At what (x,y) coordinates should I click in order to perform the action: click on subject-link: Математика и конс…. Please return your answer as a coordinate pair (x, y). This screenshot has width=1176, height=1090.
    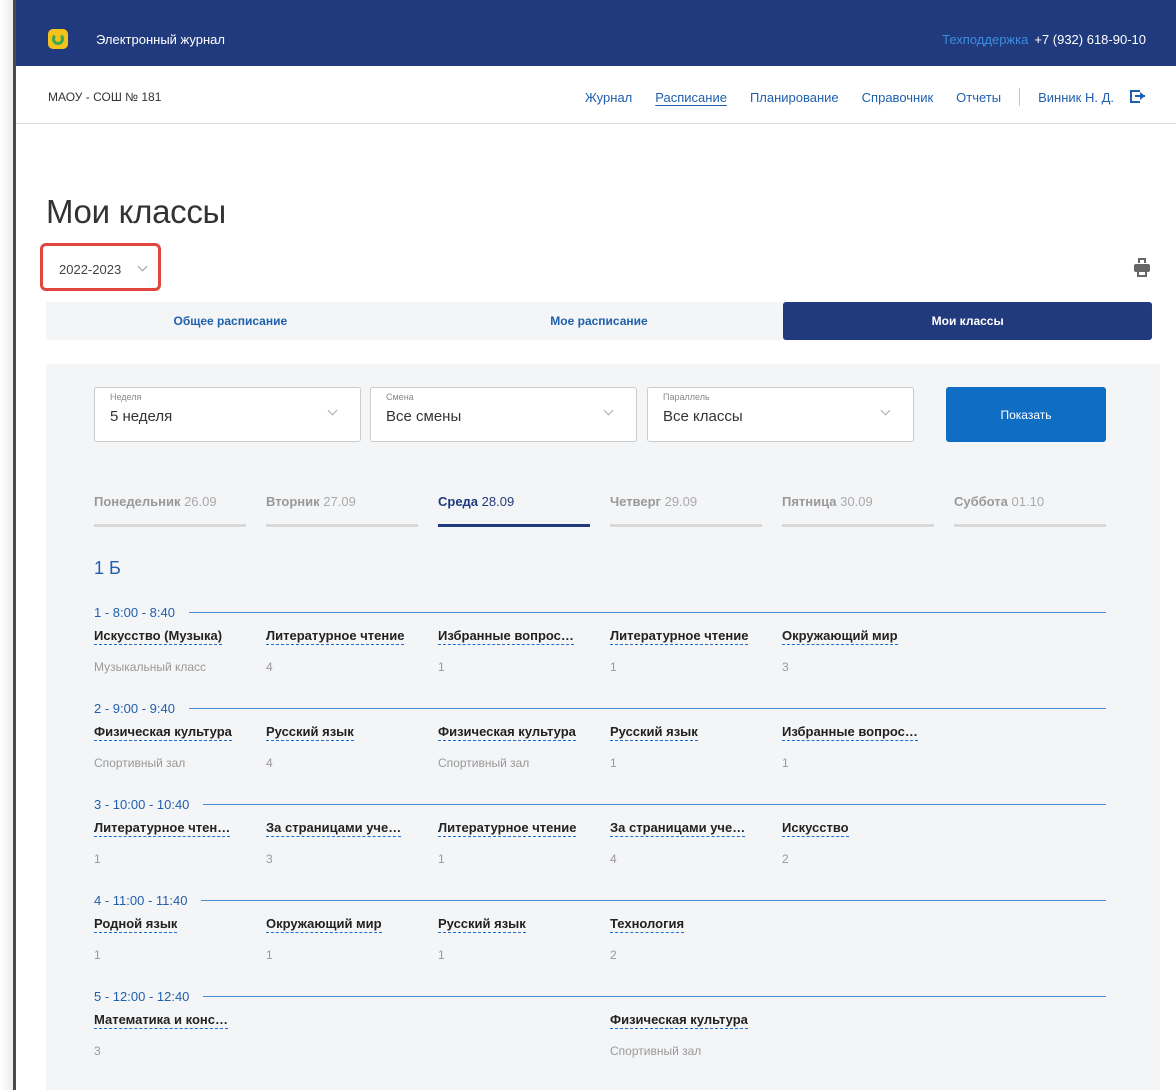
    Looking at the image, I should click on (161, 1020).